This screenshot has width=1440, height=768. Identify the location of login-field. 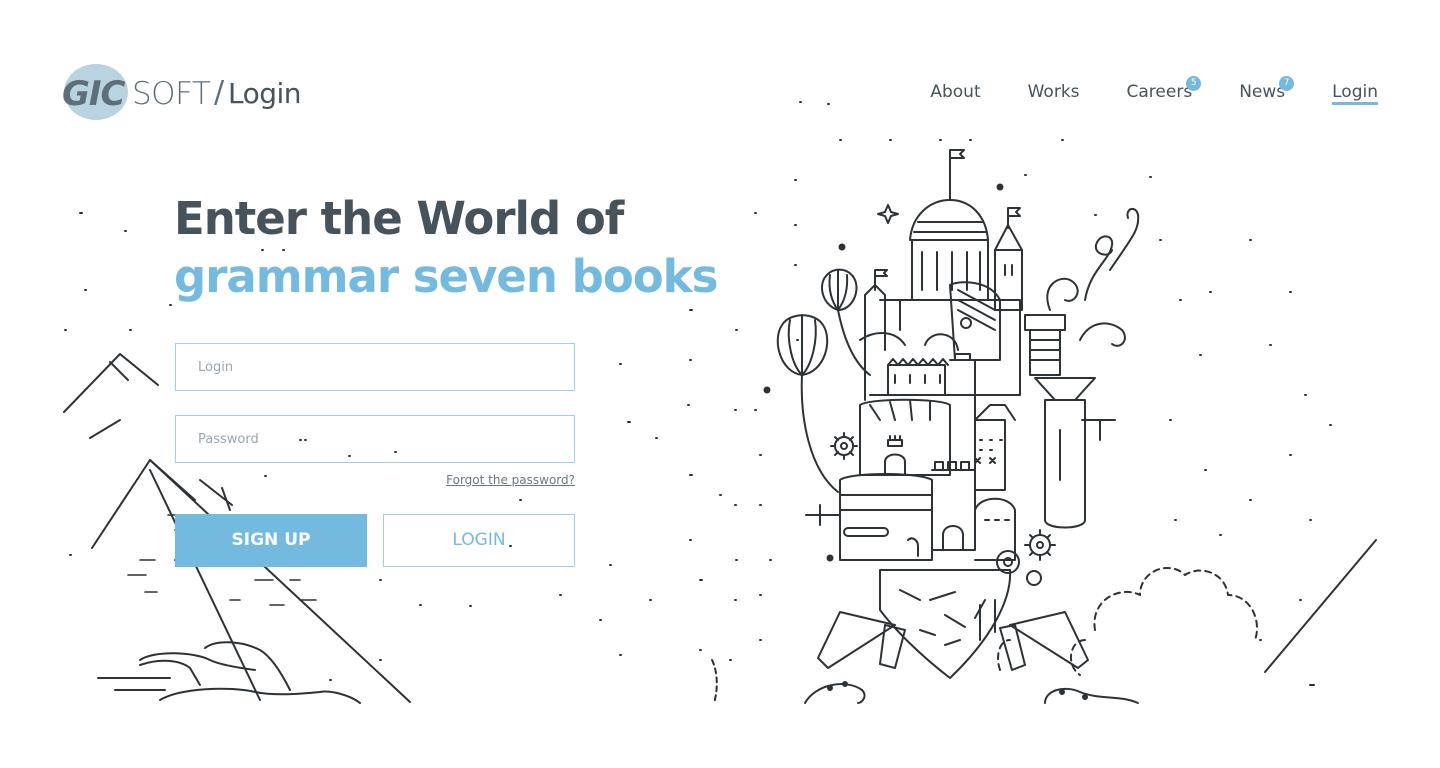
(375, 367).